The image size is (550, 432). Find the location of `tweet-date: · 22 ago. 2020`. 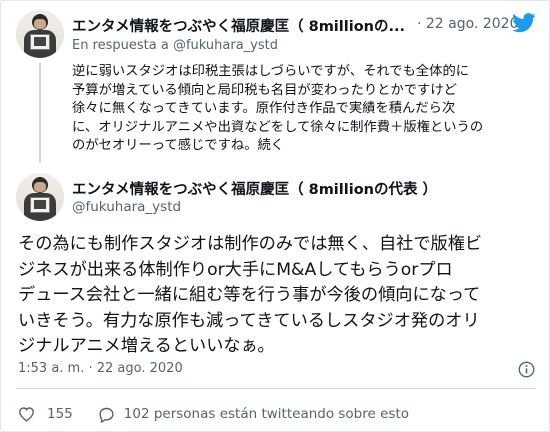

tweet-date: · 22 ago. 2020 is located at coordinates (467, 24).